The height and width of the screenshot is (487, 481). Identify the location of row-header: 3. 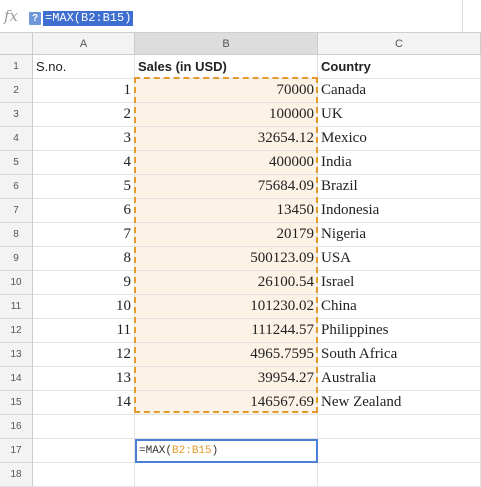
(16, 115).